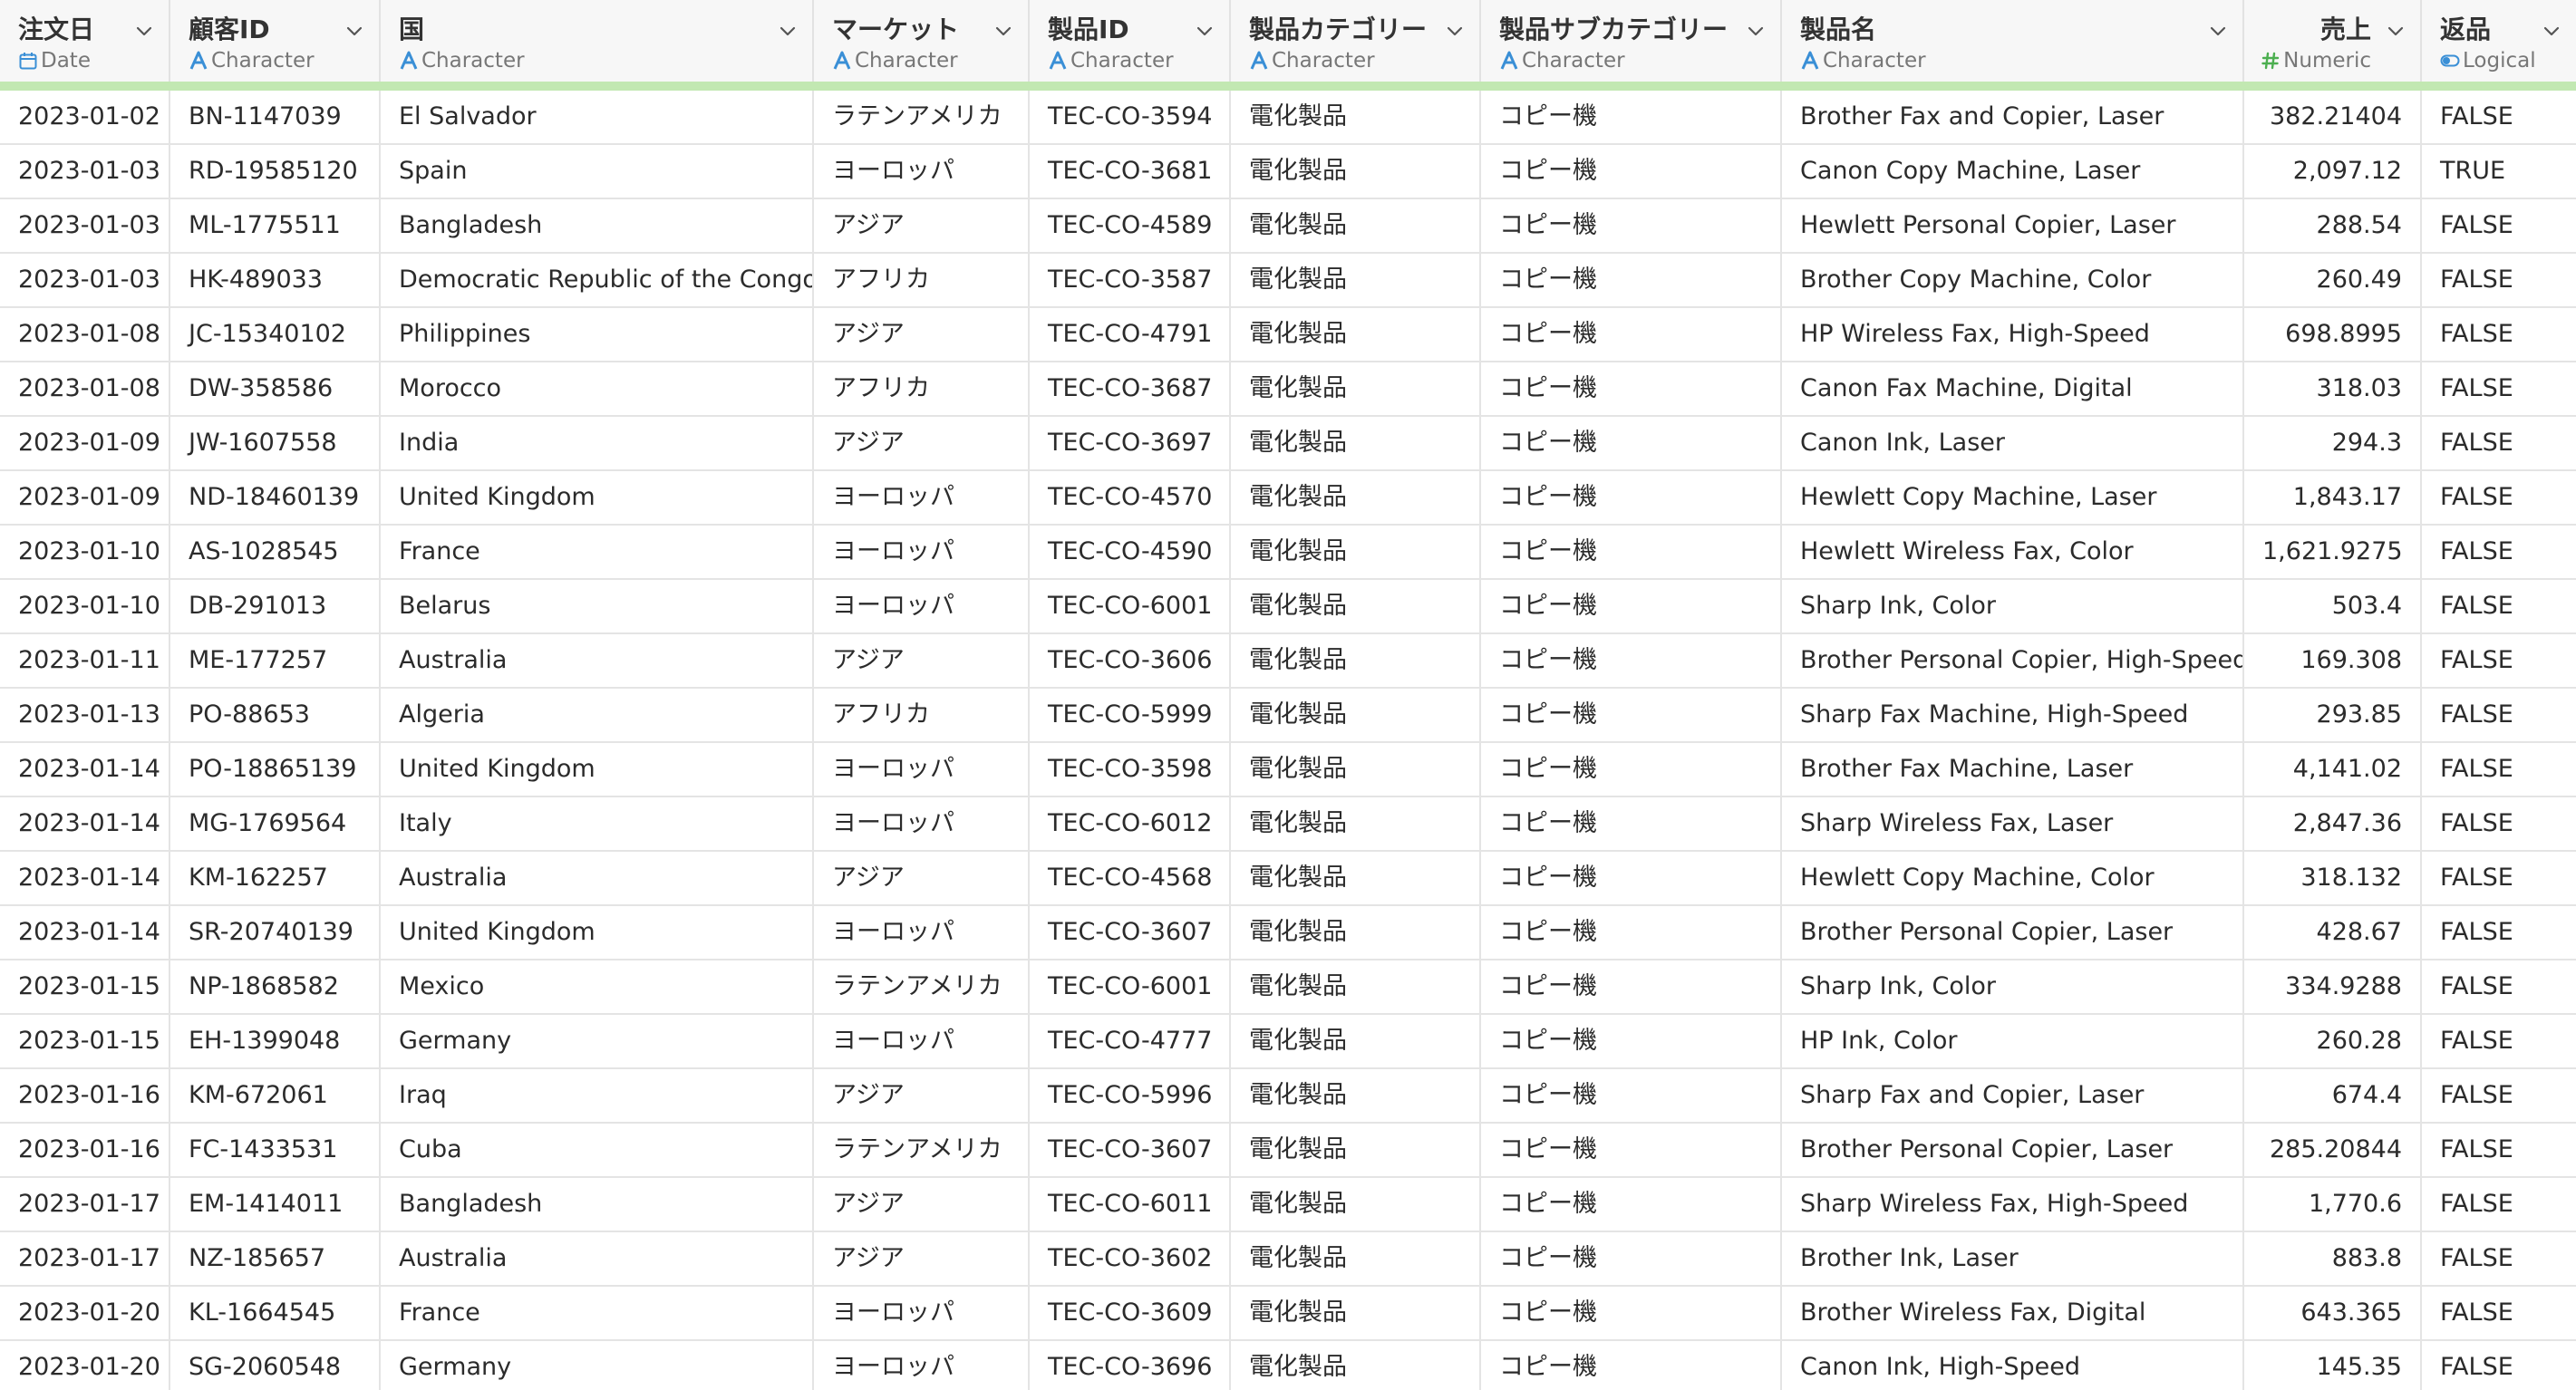 The image size is (2576, 1390). I want to click on table-cell: TEC-CO-4590, so click(1130, 552).